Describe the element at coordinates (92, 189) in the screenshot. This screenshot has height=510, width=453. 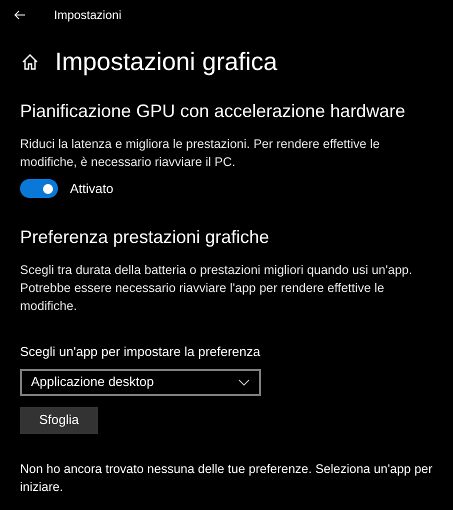
I see `toggle-label: Attivato` at that location.